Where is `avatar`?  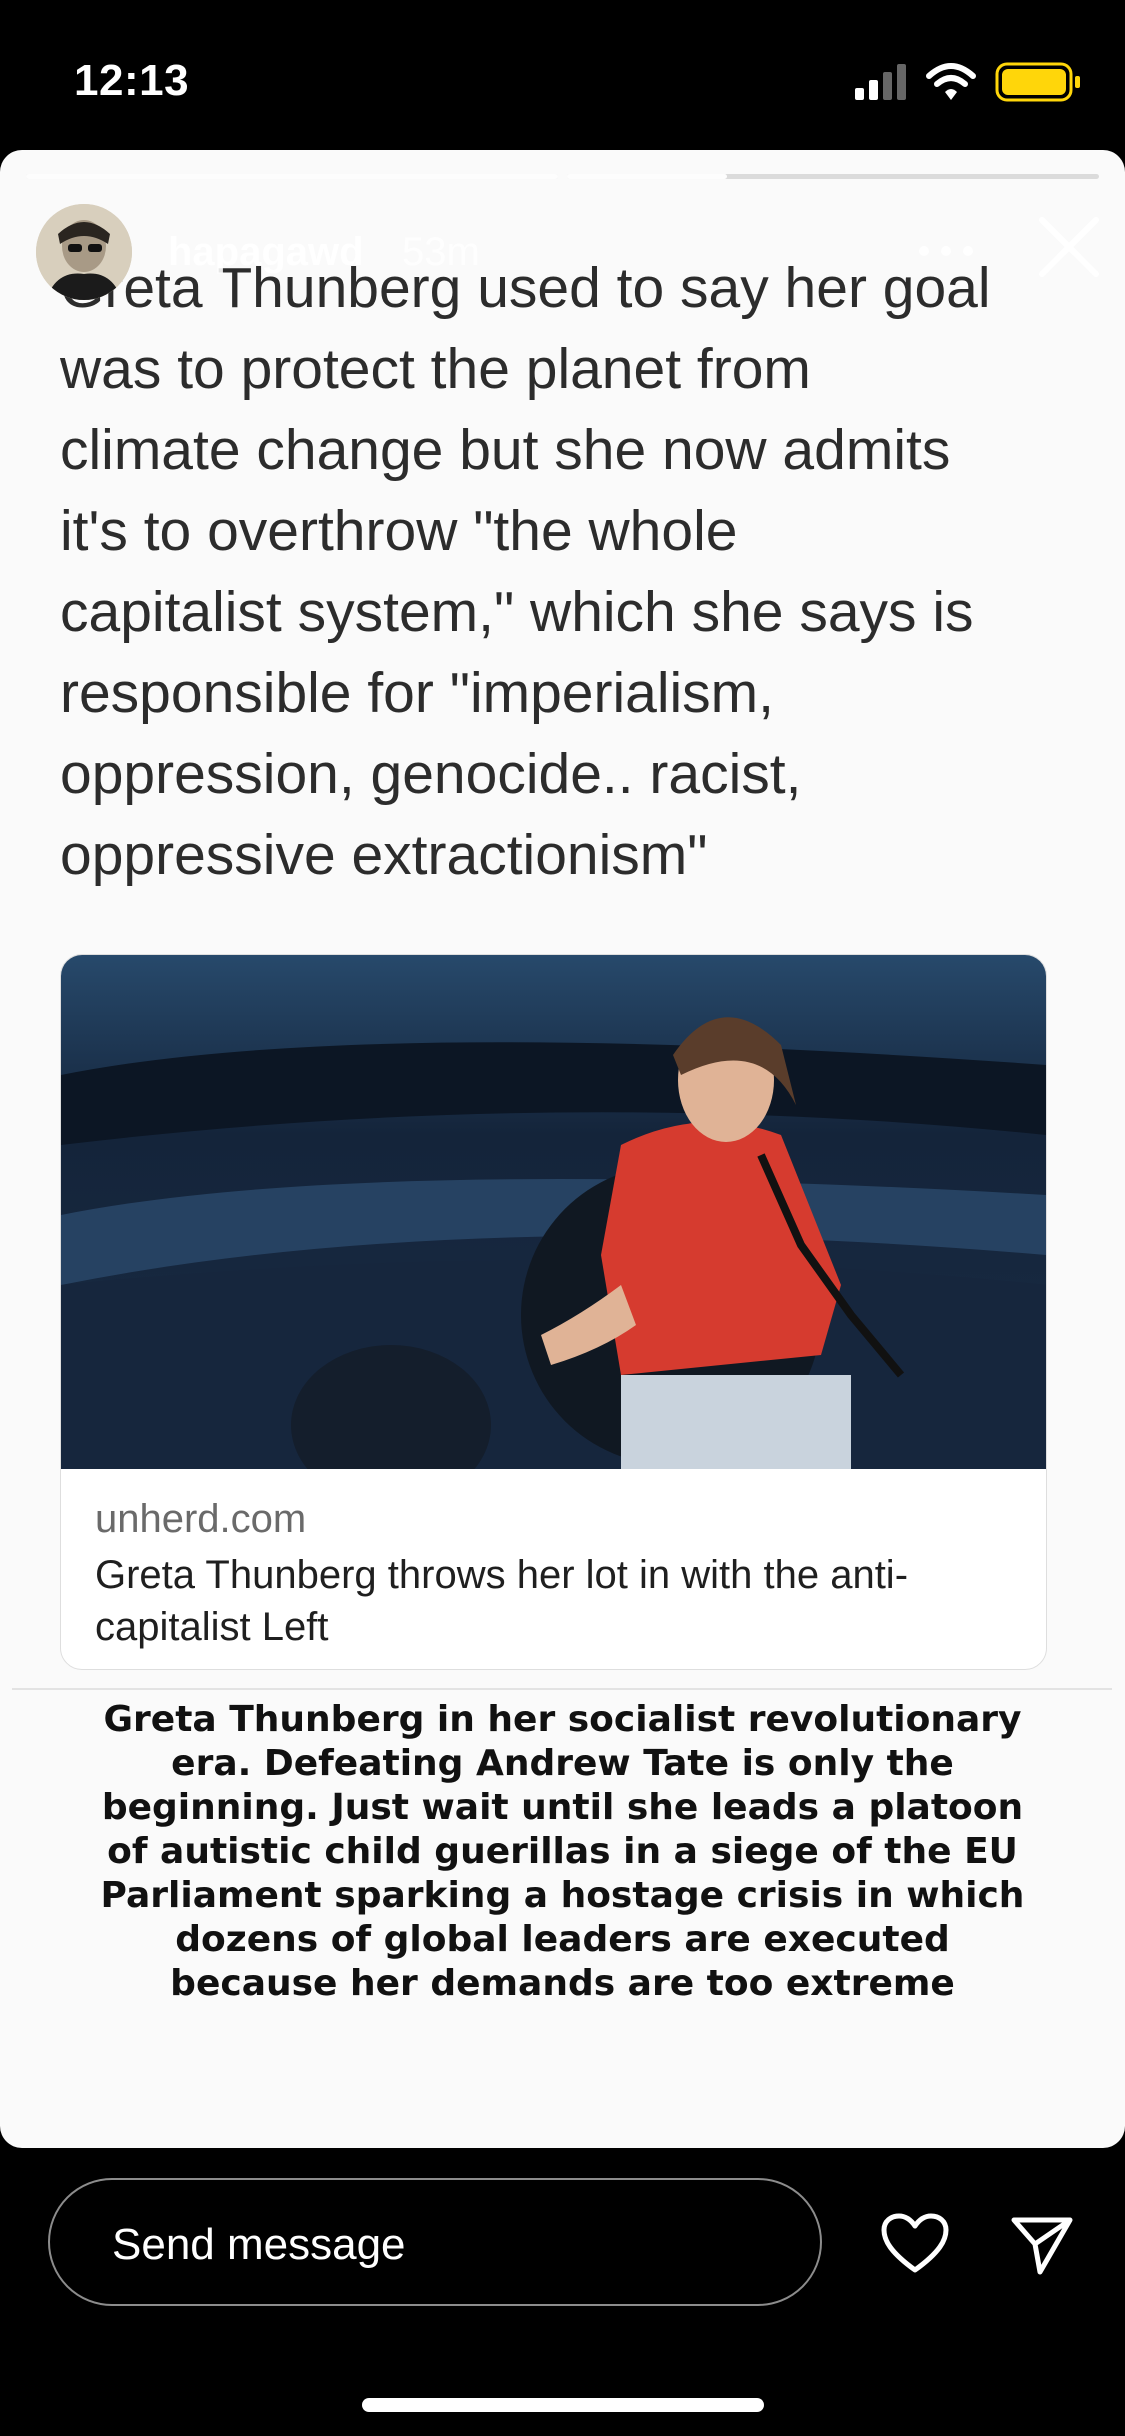 avatar is located at coordinates (84, 252).